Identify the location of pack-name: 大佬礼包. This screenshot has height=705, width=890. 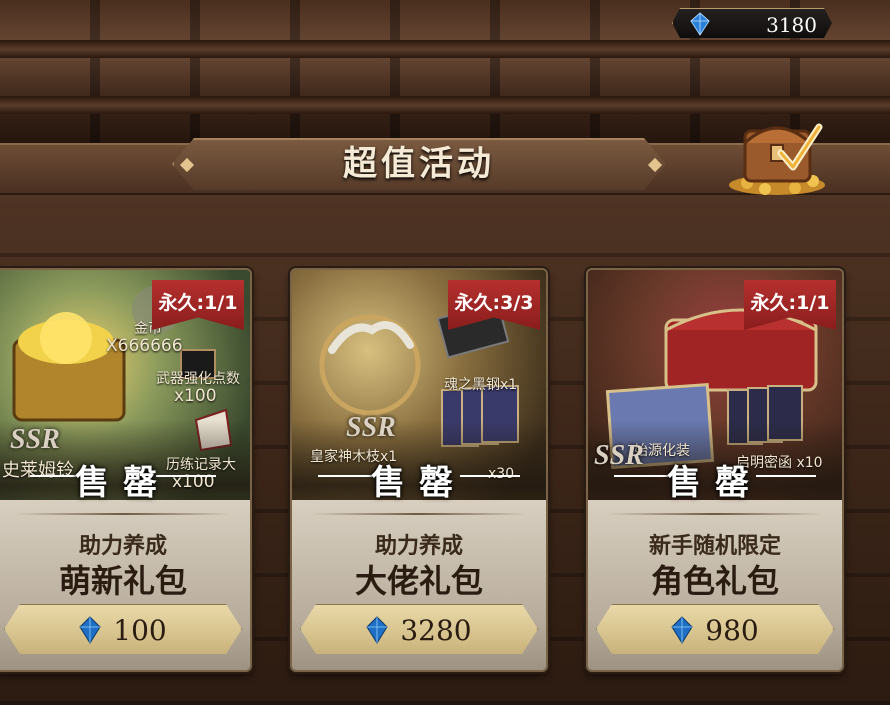
(418, 581).